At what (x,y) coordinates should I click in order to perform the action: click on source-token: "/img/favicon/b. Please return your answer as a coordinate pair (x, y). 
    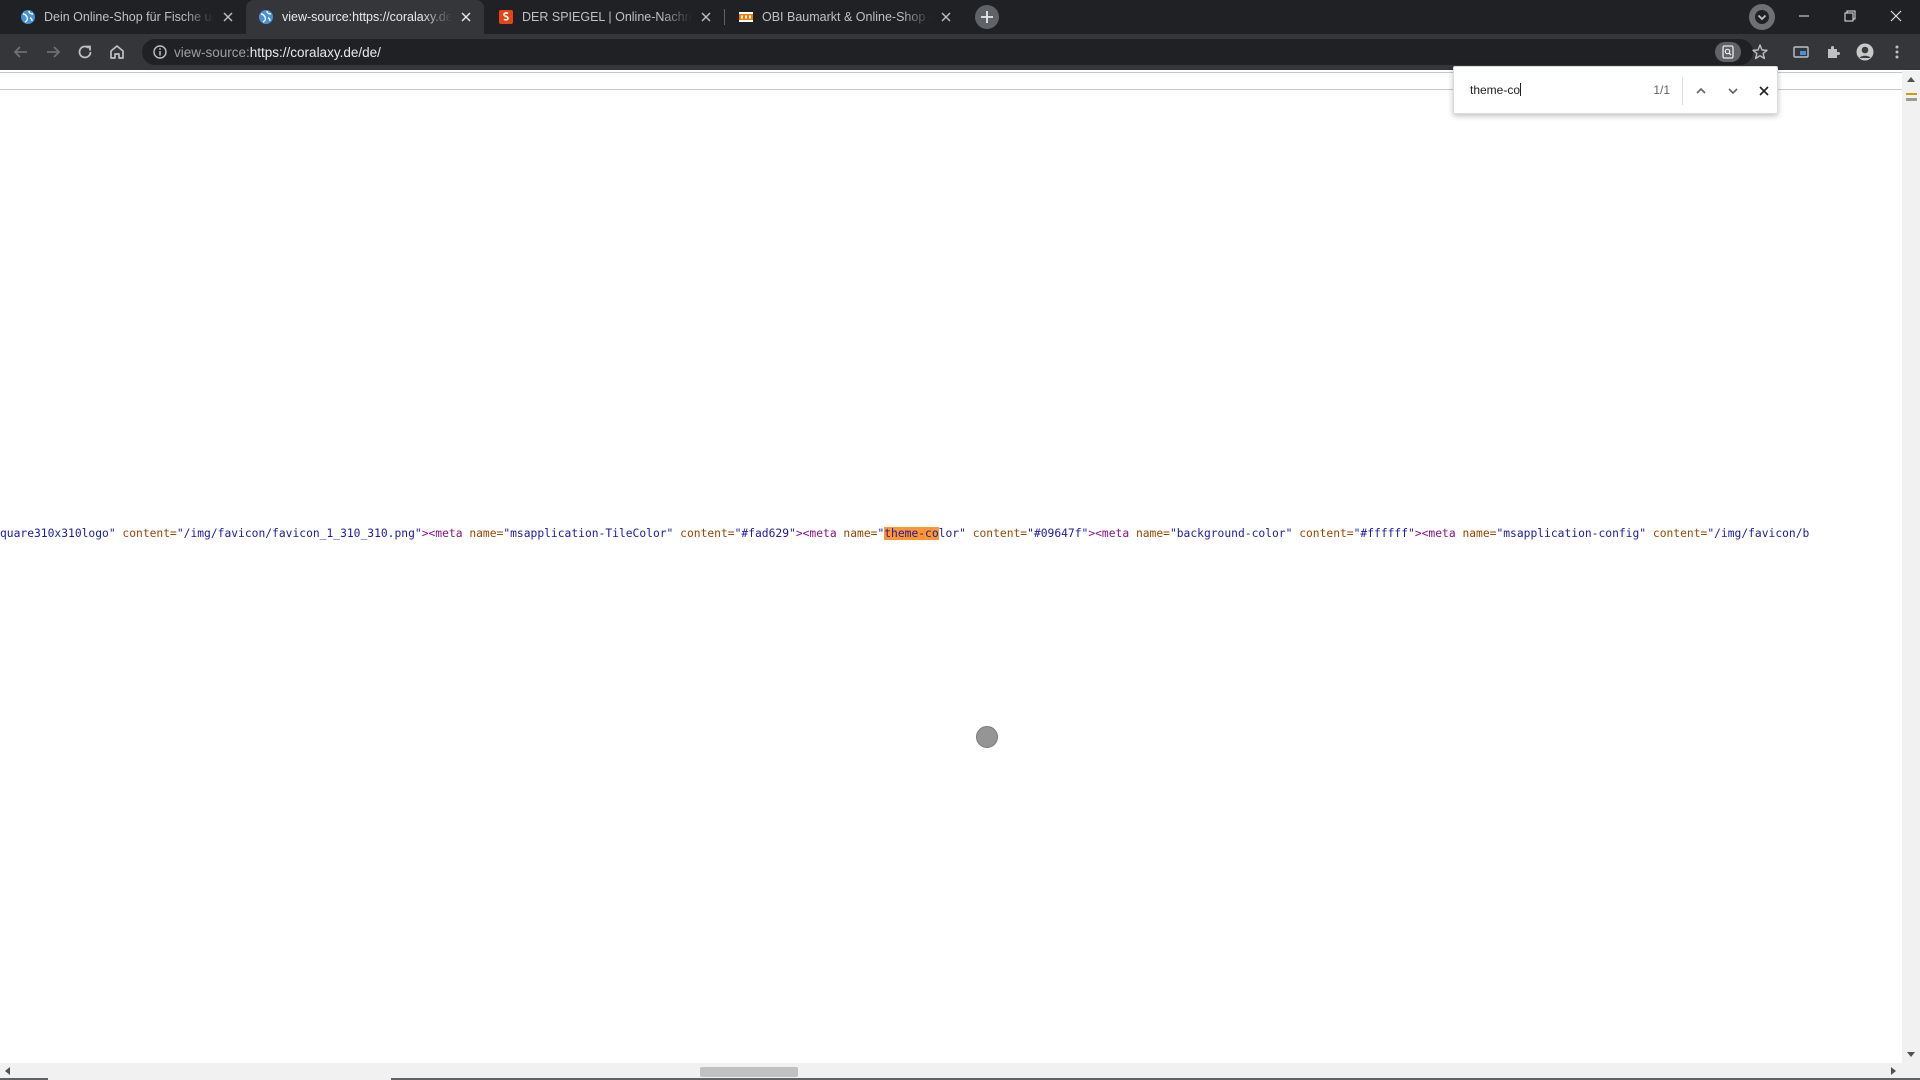
    Looking at the image, I should click on (1758, 533).